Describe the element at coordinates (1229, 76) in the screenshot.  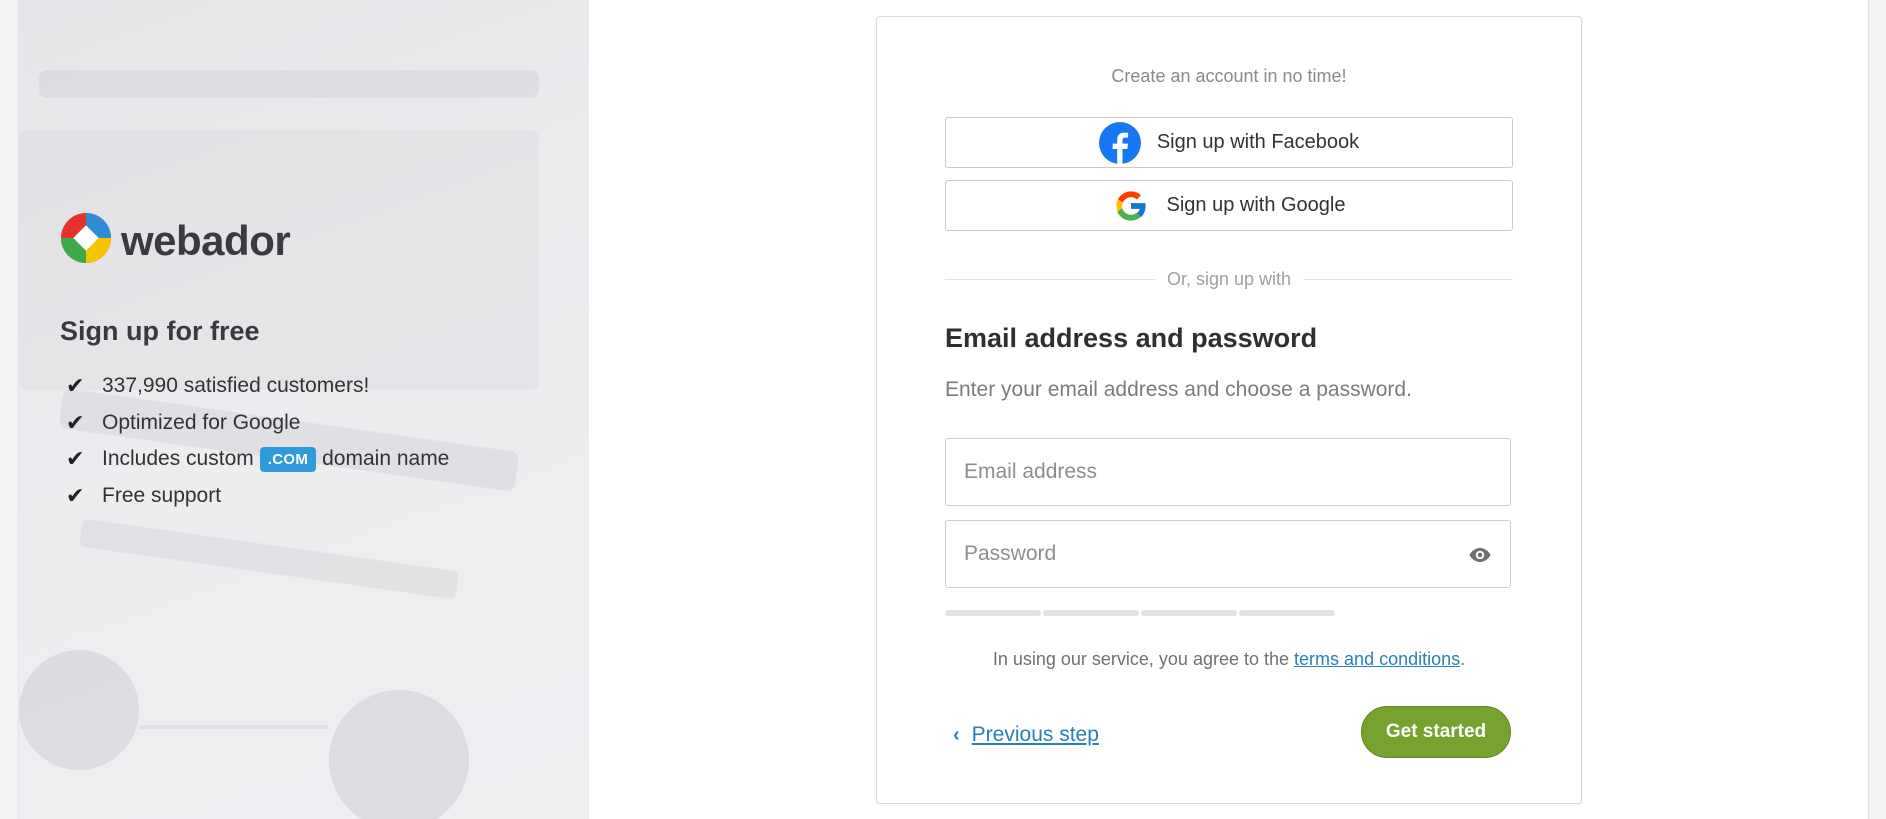
I see `intro-text: Create an account in no time!` at that location.